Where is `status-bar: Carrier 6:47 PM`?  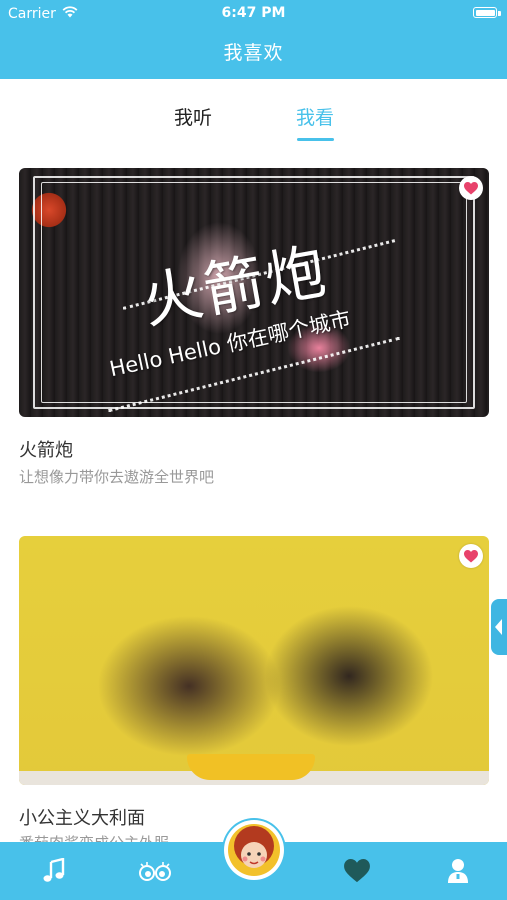 status-bar: Carrier 6:47 PM is located at coordinates (253, 14).